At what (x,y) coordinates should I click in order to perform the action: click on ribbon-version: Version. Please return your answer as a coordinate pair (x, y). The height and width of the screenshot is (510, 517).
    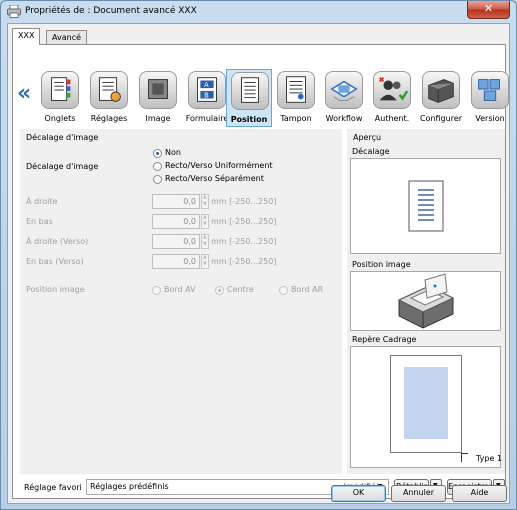
    Looking at the image, I should click on (490, 98).